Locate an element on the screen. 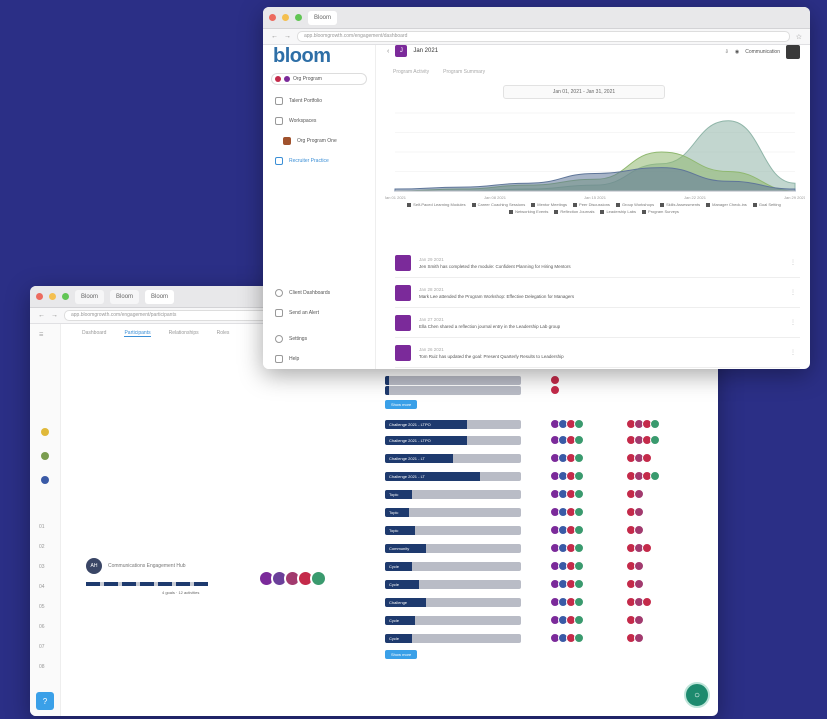 This screenshot has height=719, width=827. legend-entry: Networking Events is located at coordinates (528, 211).